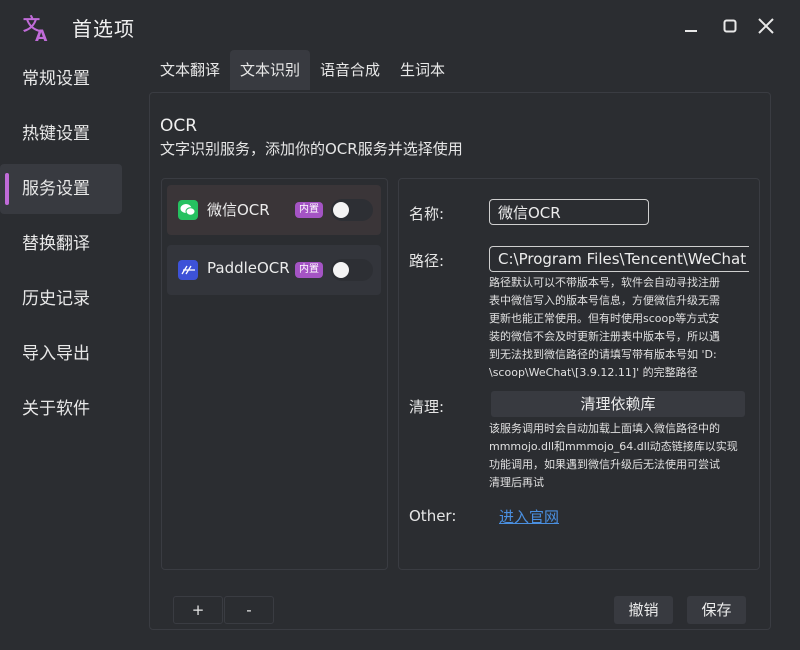 Image resolution: width=800 pixels, height=650 pixels. I want to click on translate-logo-icon: 文 A, so click(35, 28).